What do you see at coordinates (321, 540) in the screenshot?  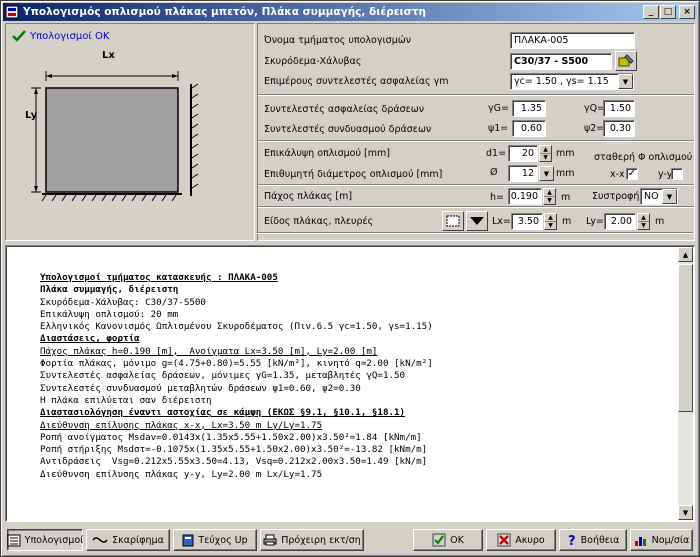 I see `draft-print-label: Πρόχειρη εκτ/ση` at bounding box center [321, 540].